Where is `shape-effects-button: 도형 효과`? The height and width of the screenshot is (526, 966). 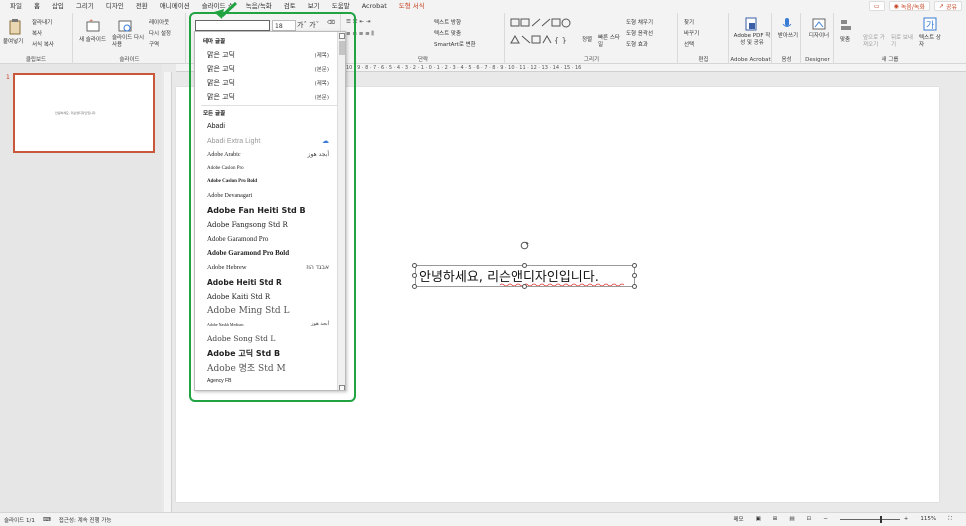
shape-effects-button: 도형 효과 is located at coordinates (637, 44).